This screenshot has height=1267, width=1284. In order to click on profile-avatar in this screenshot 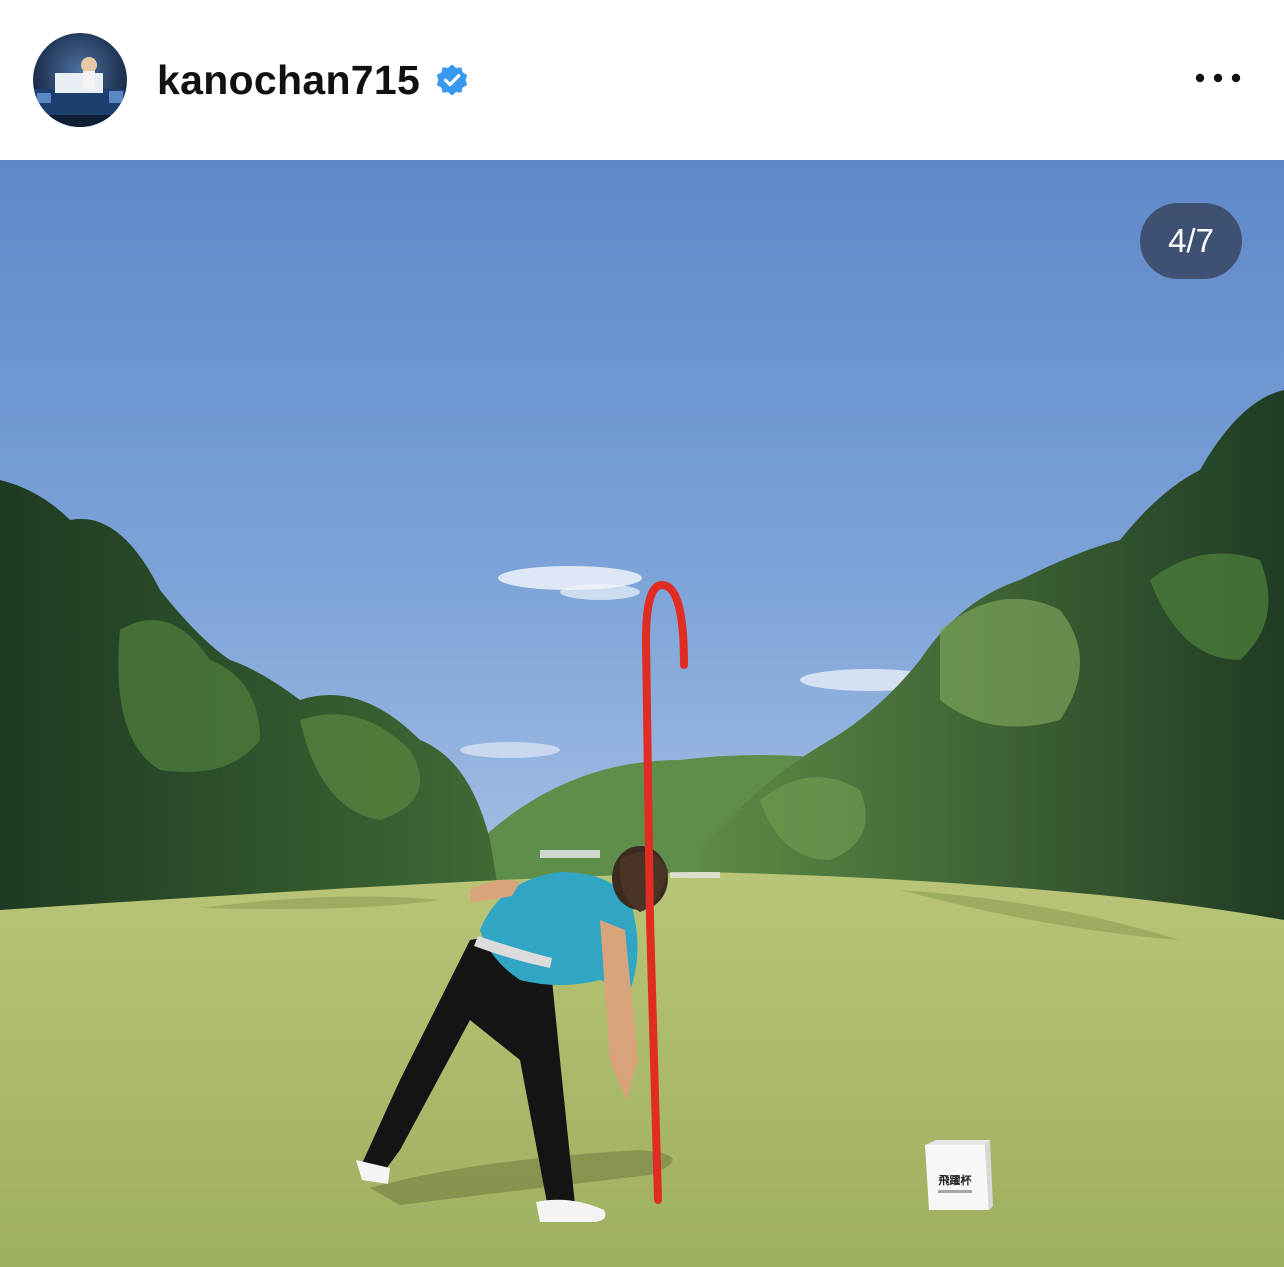, I will do `click(80, 80)`.